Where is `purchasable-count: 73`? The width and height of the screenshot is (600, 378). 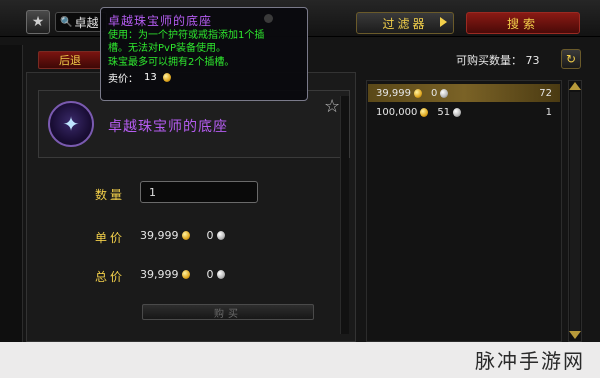 purchasable-count: 73 is located at coordinates (532, 60).